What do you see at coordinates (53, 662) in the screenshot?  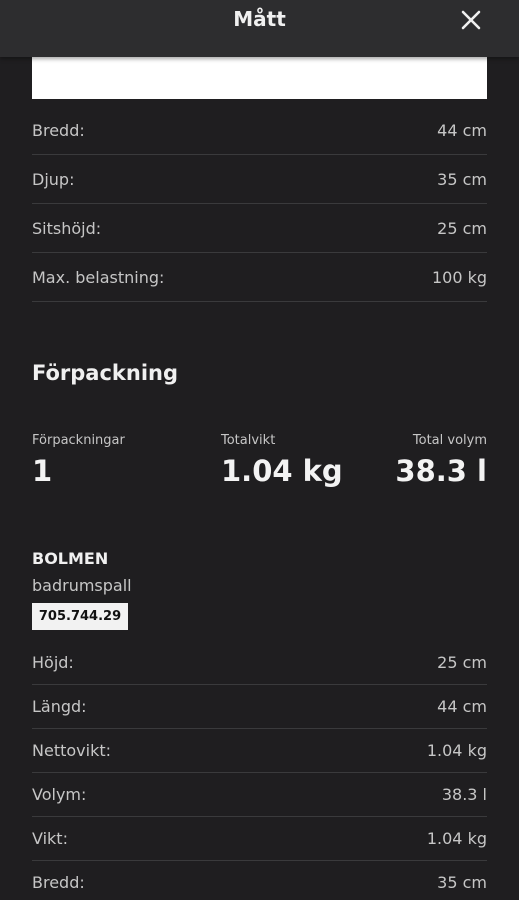 I see `detail-label: Höjd:` at bounding box center [53, 662].